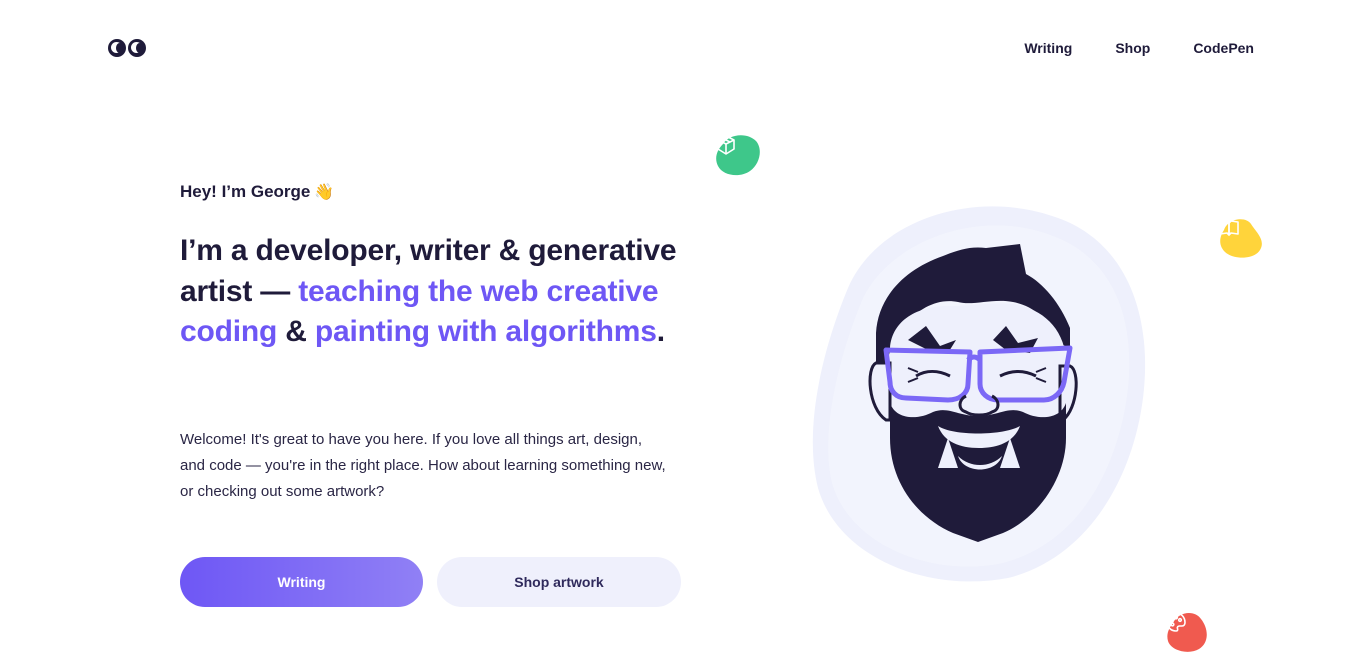 The width and height of the screenshot is (1357, 653). What do you see at coordinates (245, 191) in the screenshot?
I see `greeting-text: Hey! I’m George` at bounding box center [245, 191].